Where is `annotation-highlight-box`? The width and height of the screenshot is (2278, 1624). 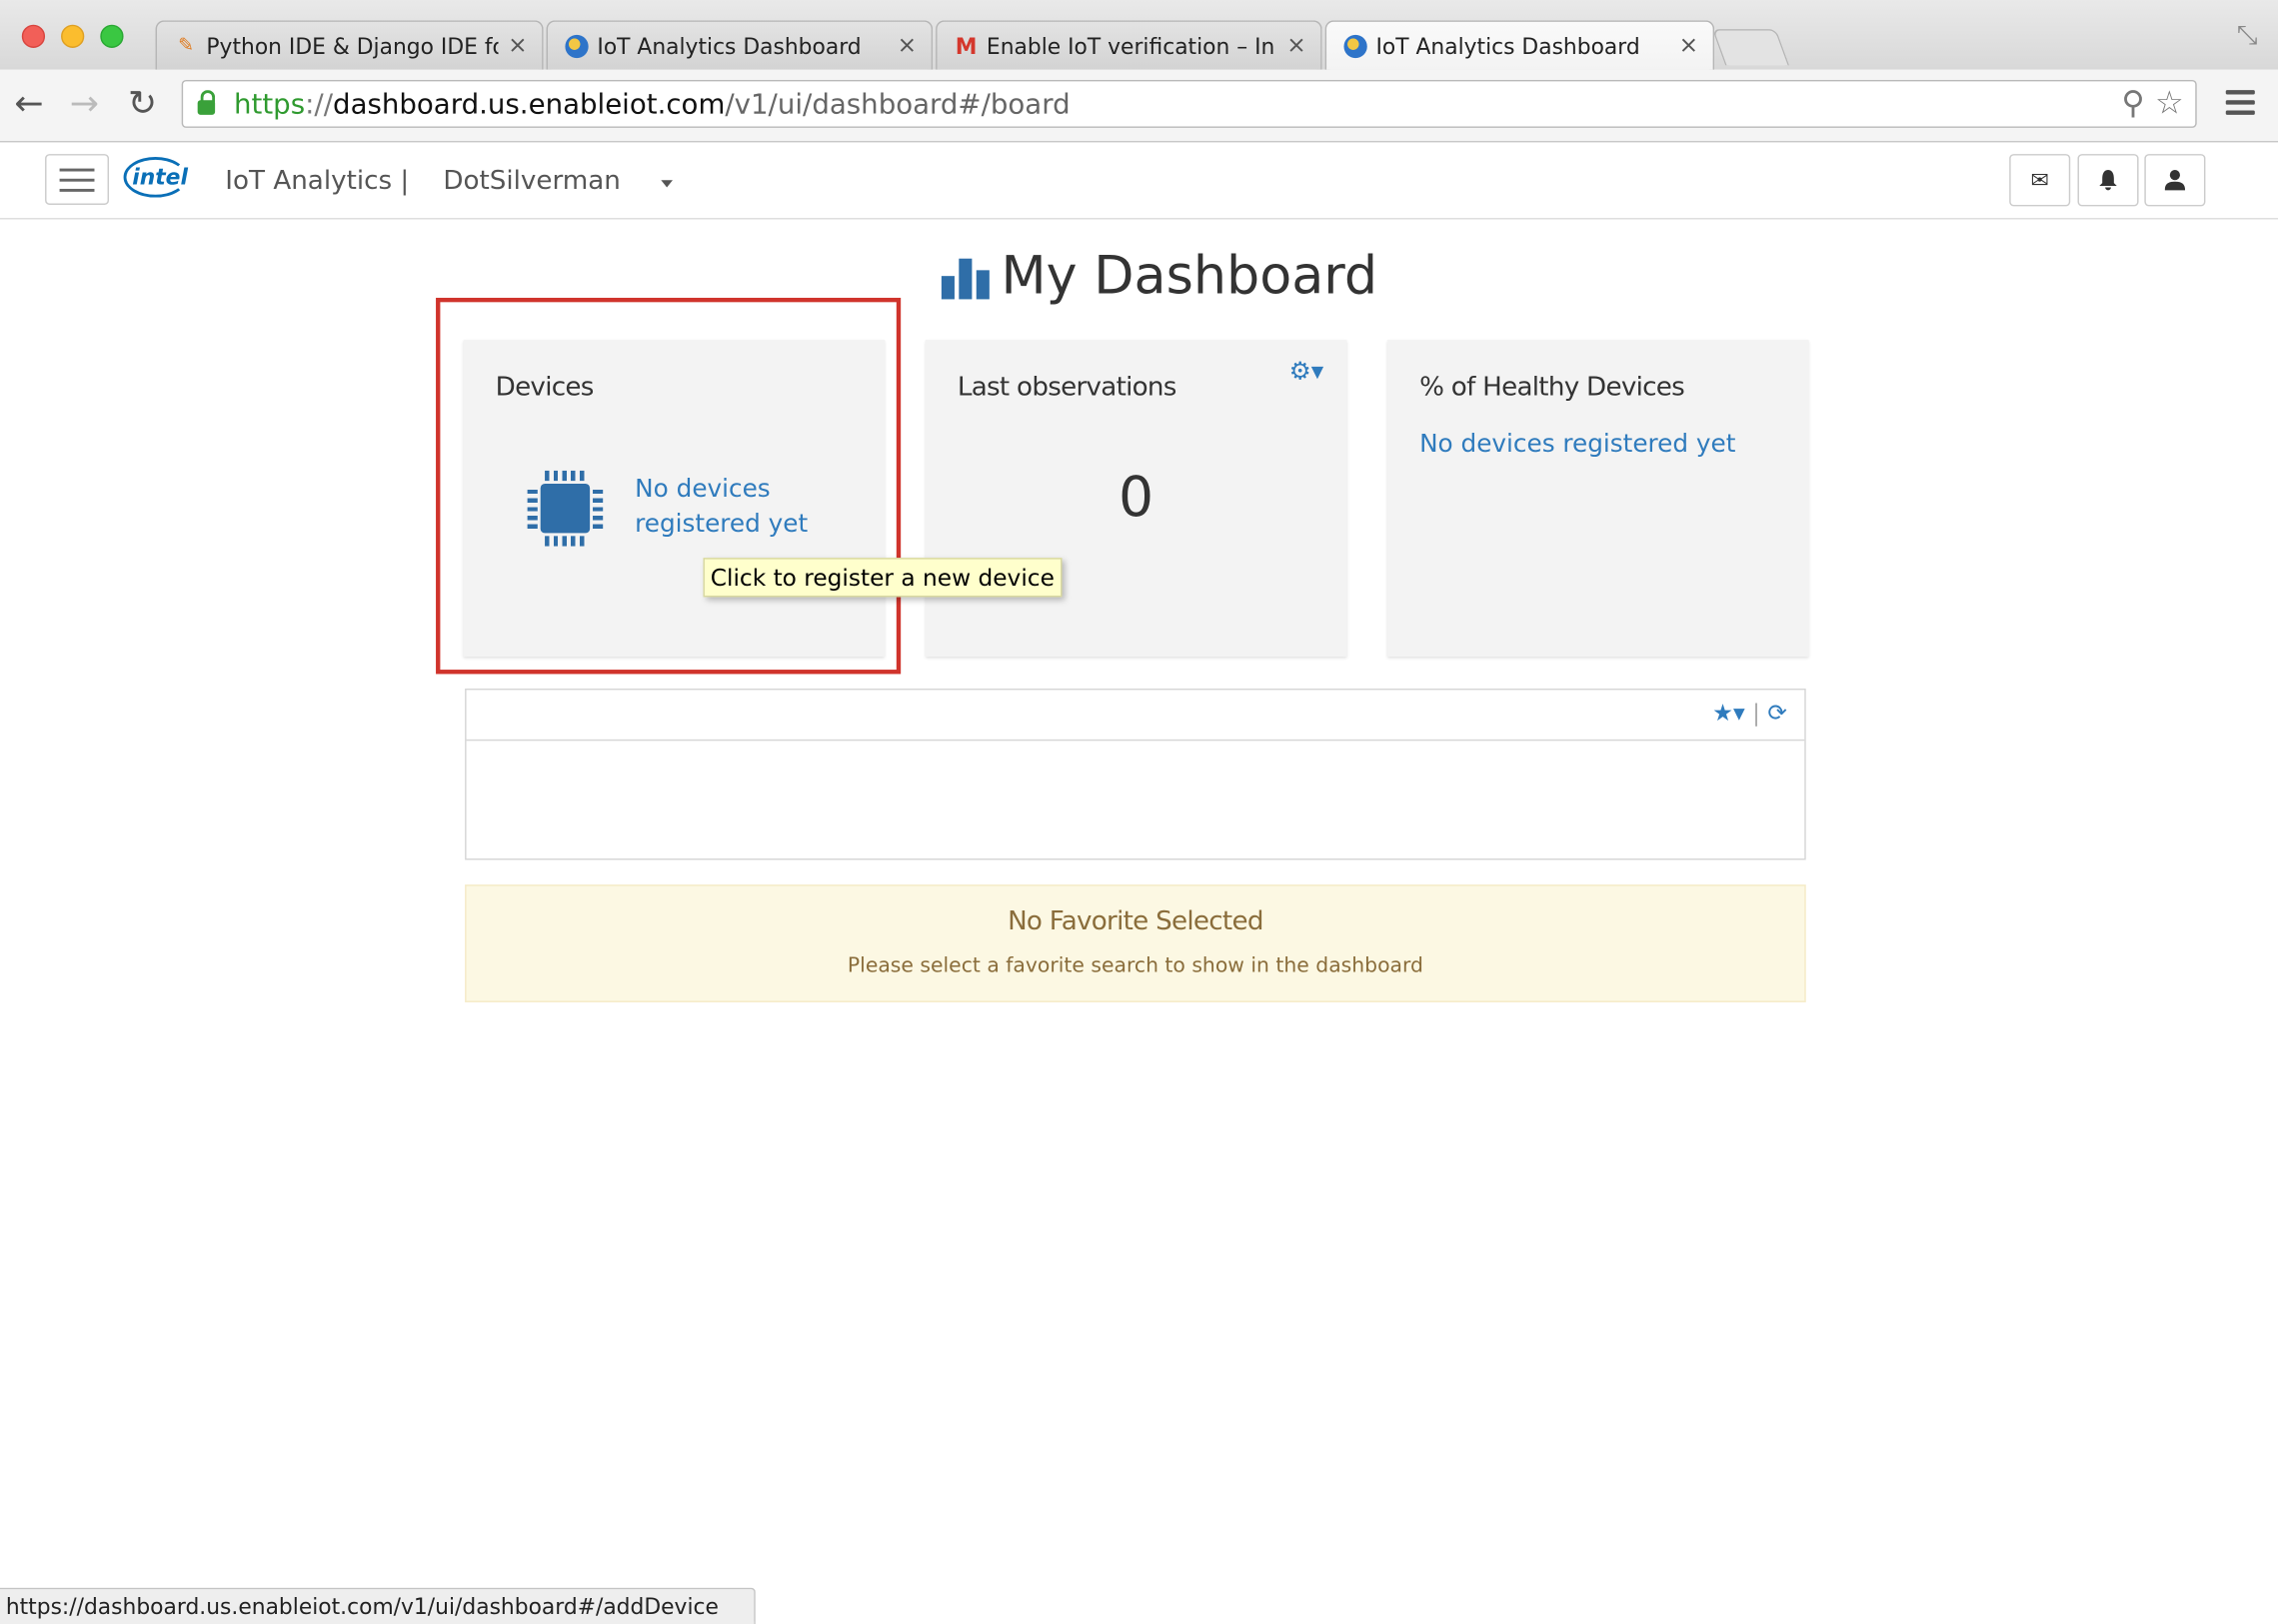 annotation-highlight-box is located at coordinates (669, 486).